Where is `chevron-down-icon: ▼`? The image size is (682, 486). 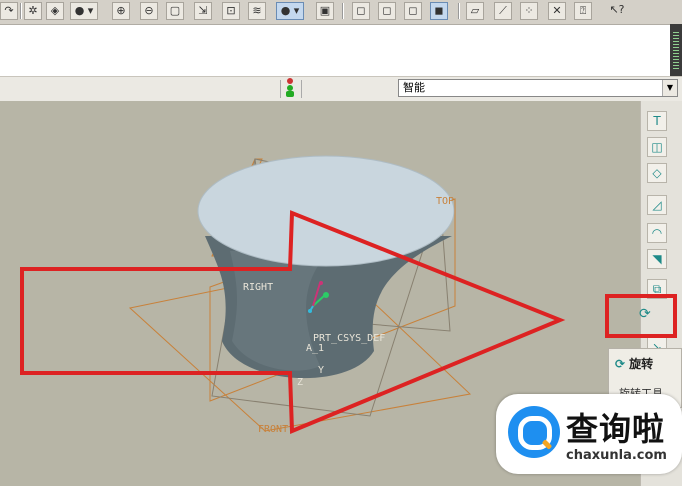 chevron-down-icon: ▼ is located at coordinates (669, 88).